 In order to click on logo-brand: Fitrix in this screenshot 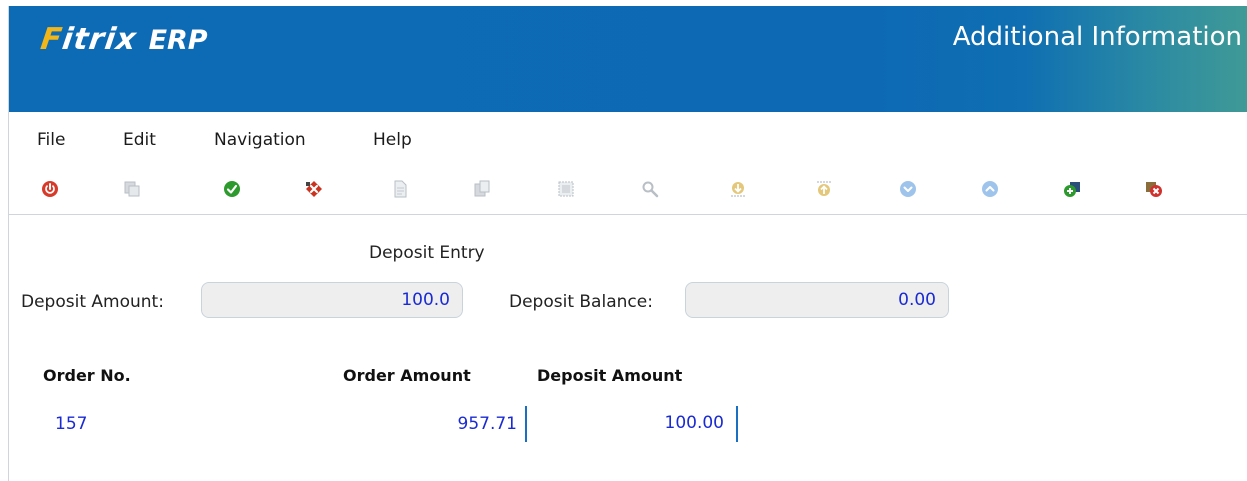, I will do `click(89, 39)`.